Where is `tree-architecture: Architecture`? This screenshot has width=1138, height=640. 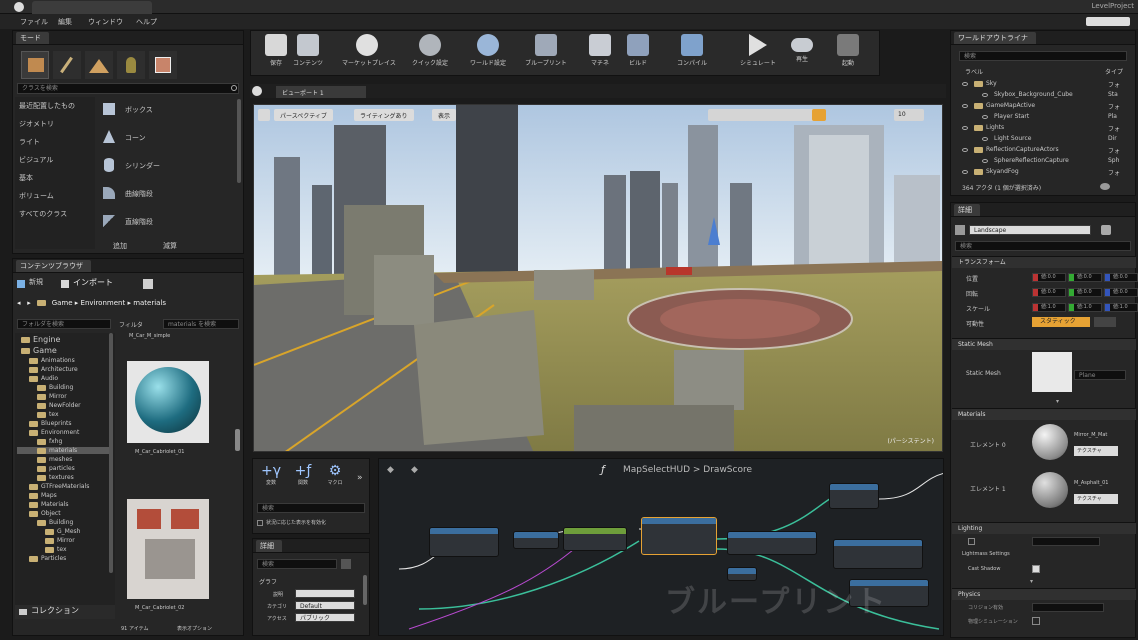 tree-architecture: Architecture is located at coordinates (53, 369).